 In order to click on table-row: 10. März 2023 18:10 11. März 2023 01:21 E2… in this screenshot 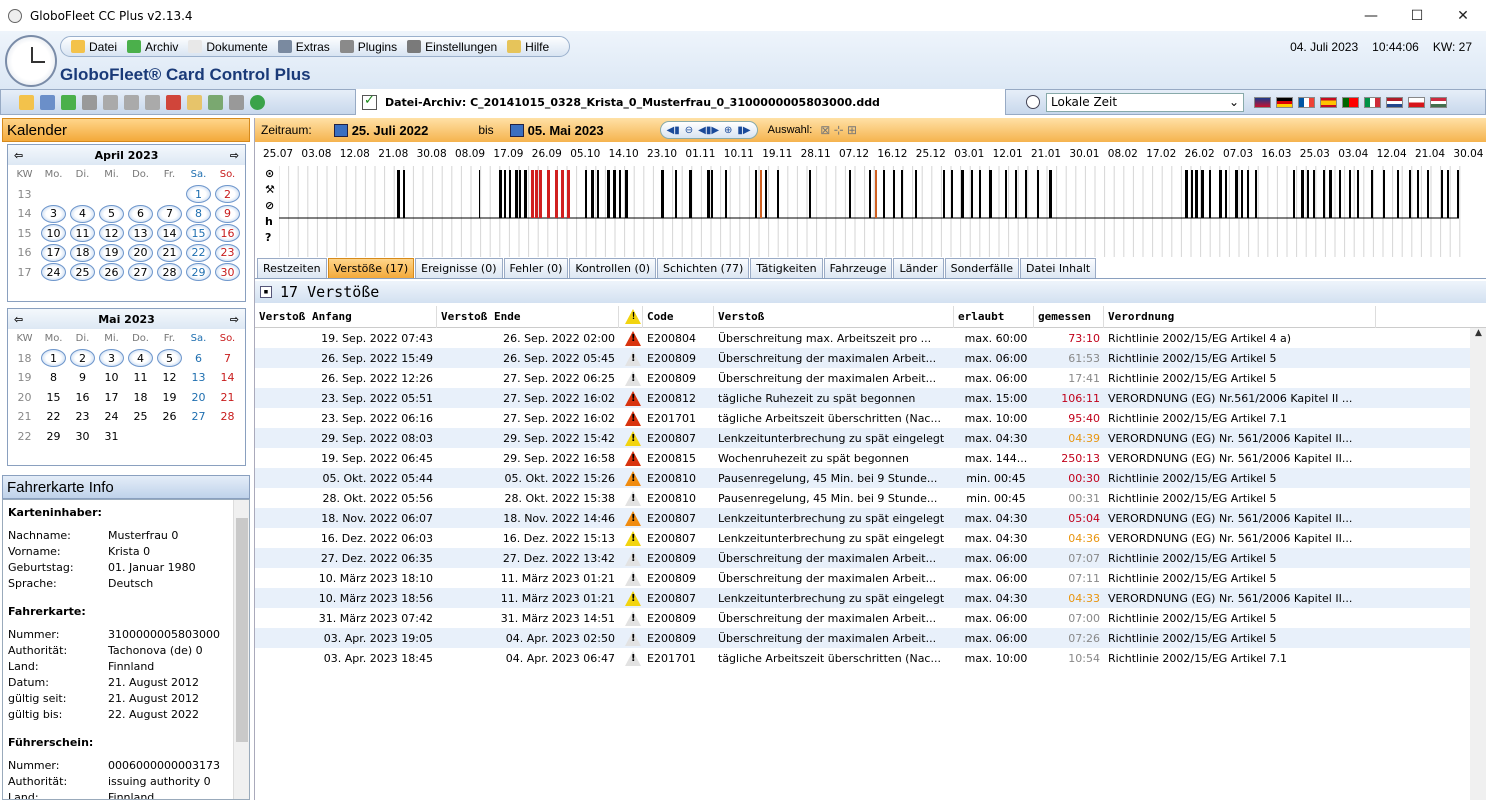, I will do `click(870, 578)`.